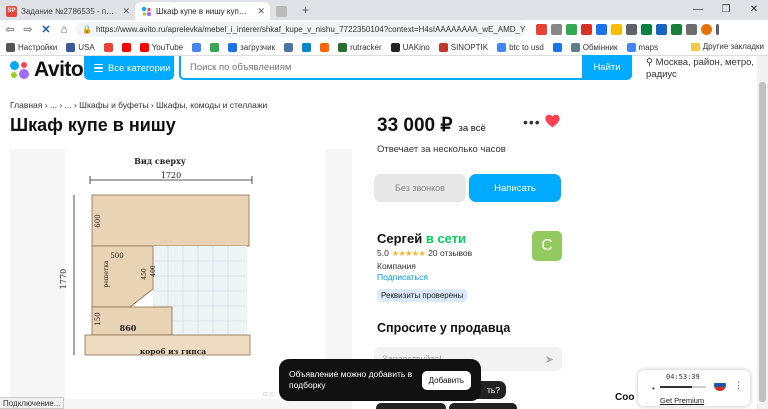 The image size is (768, 409). I want to click on write-message-button: Написать, so click(515, 188).